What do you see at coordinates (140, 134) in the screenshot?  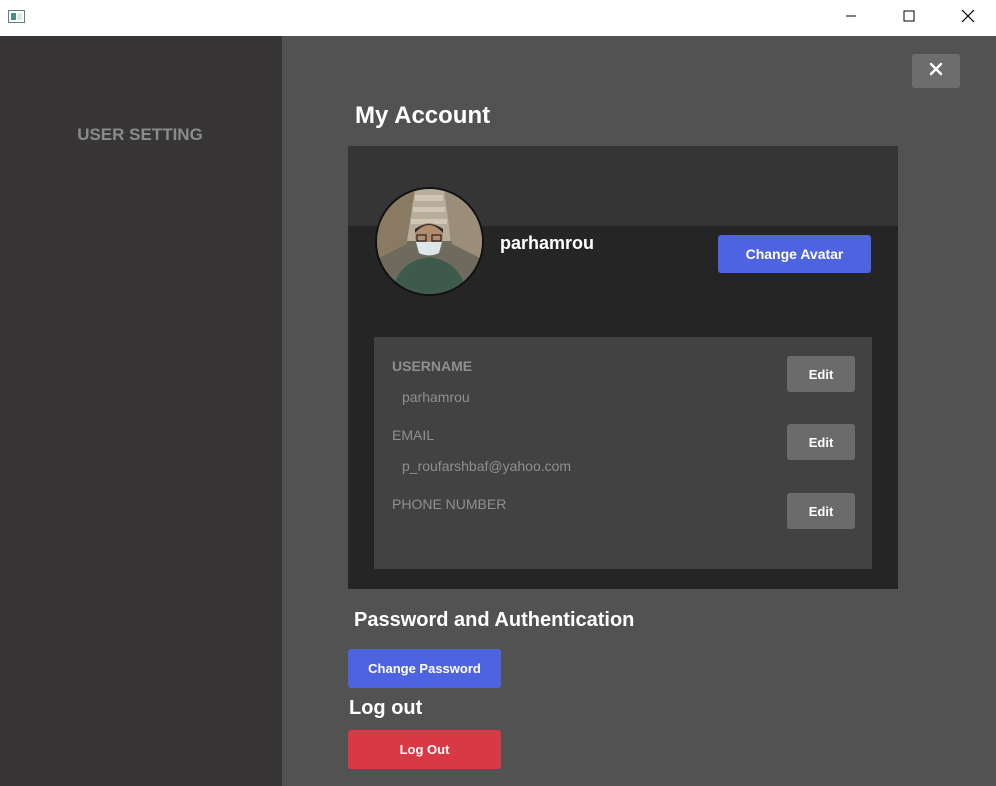 I see `sidebar-title: USER SETTING` at bounding box center [140, 134].